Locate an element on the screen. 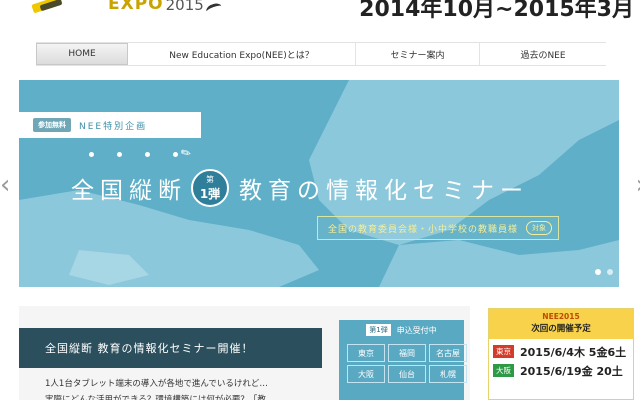 This screenshot has width=640, height=400. volume-badge-number: 1弾 is located at coordinates (210, 194).